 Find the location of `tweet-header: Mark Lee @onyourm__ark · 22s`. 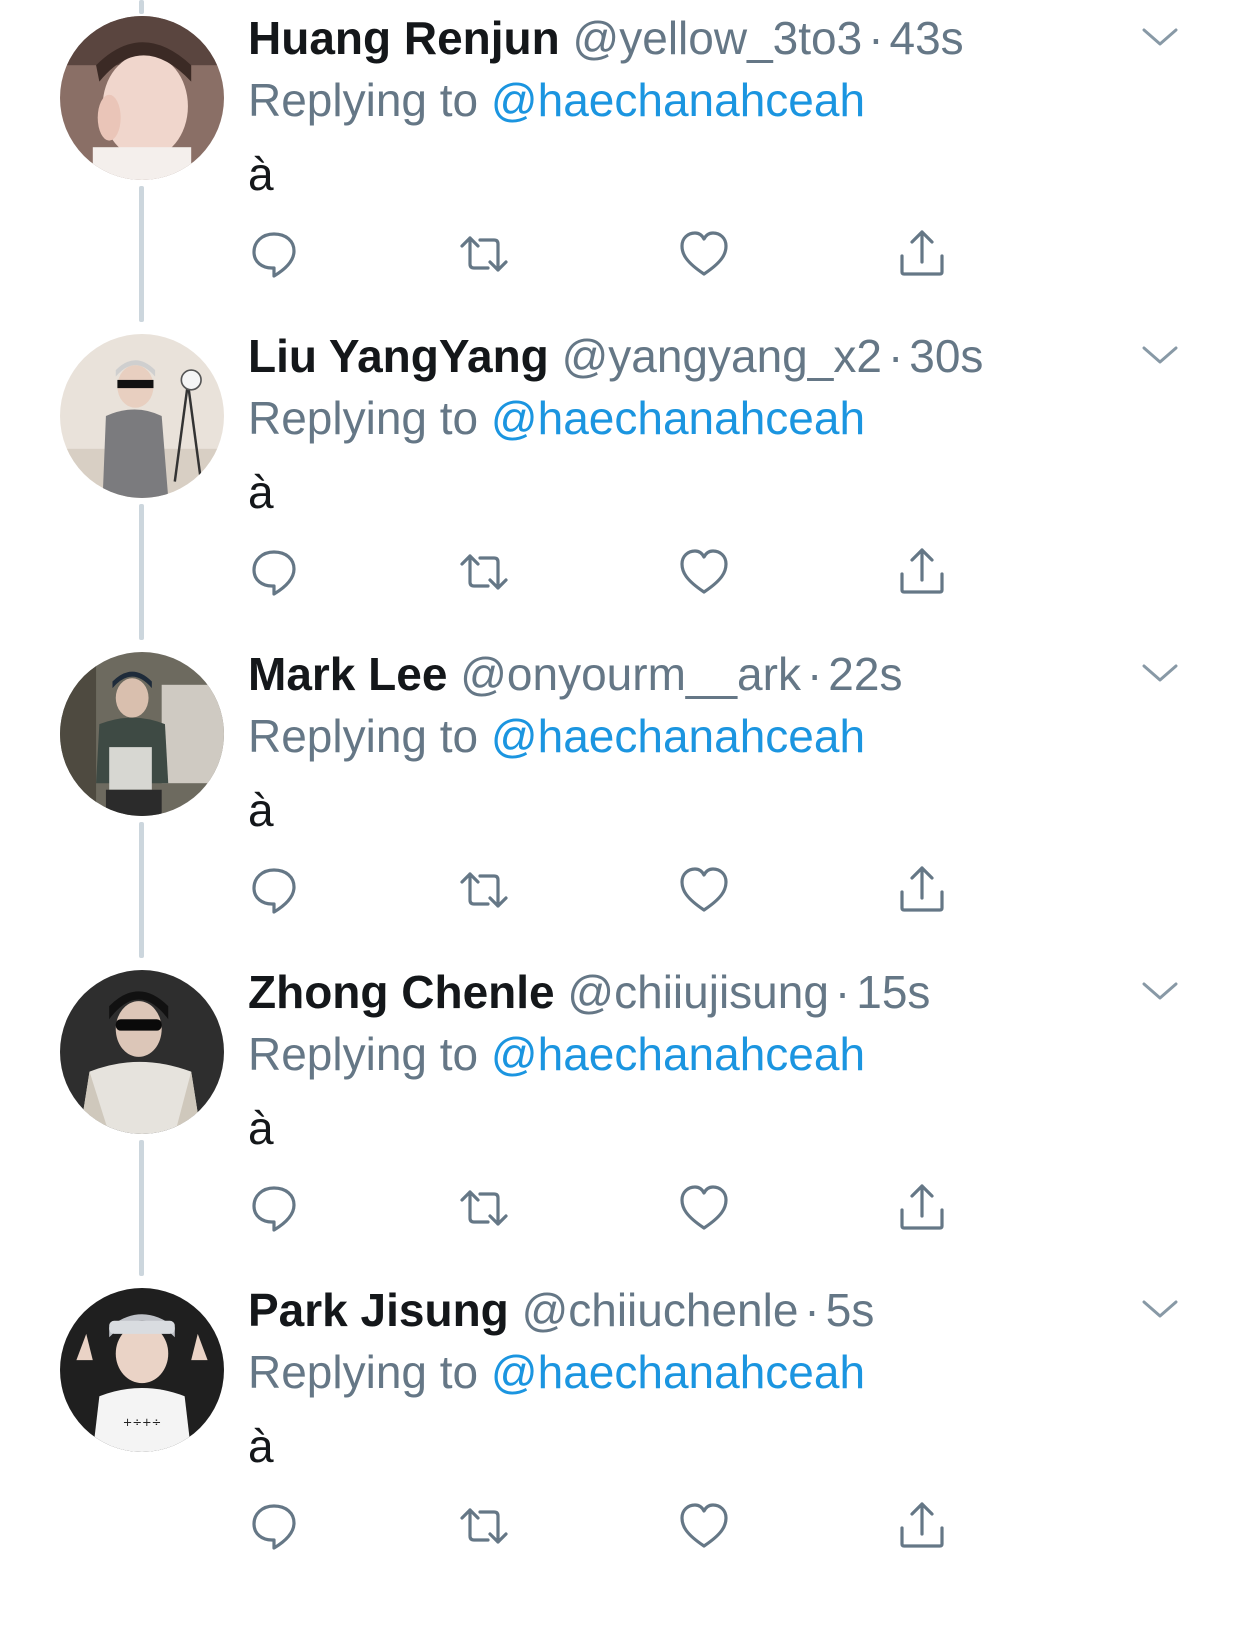

tweet-header: Mark Lee @onyourm__ark · 22s is located at coordinates (575, 674).